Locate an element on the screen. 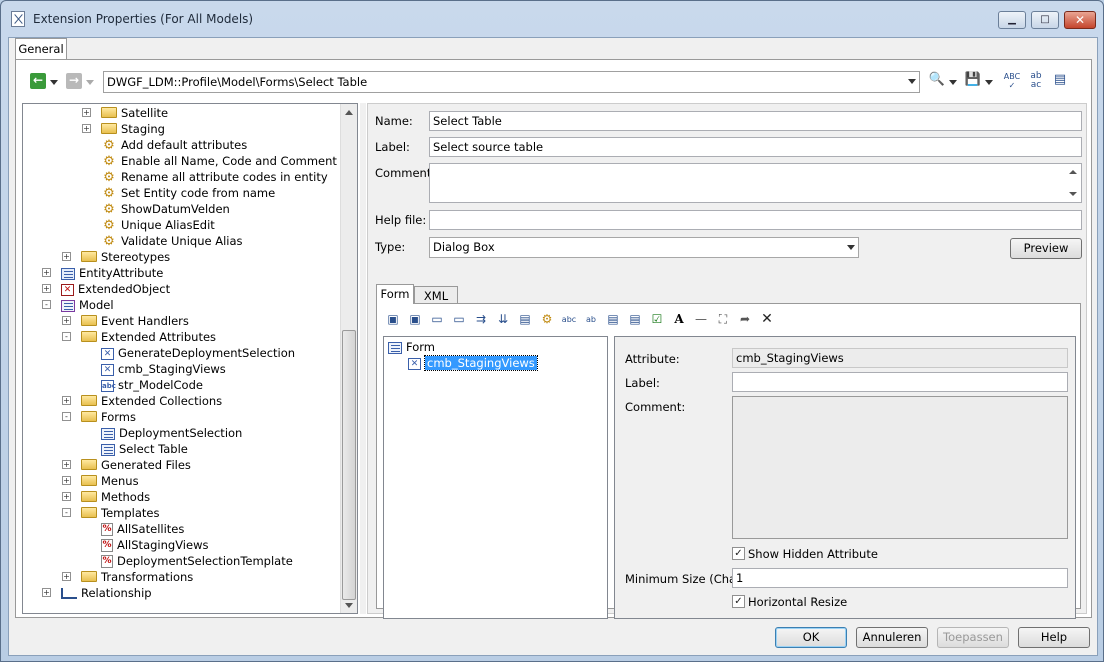 The image size is (1104, 662). tree-item: ⚙ Rename all attribute codes in entity is located at coordinates (214, 177).